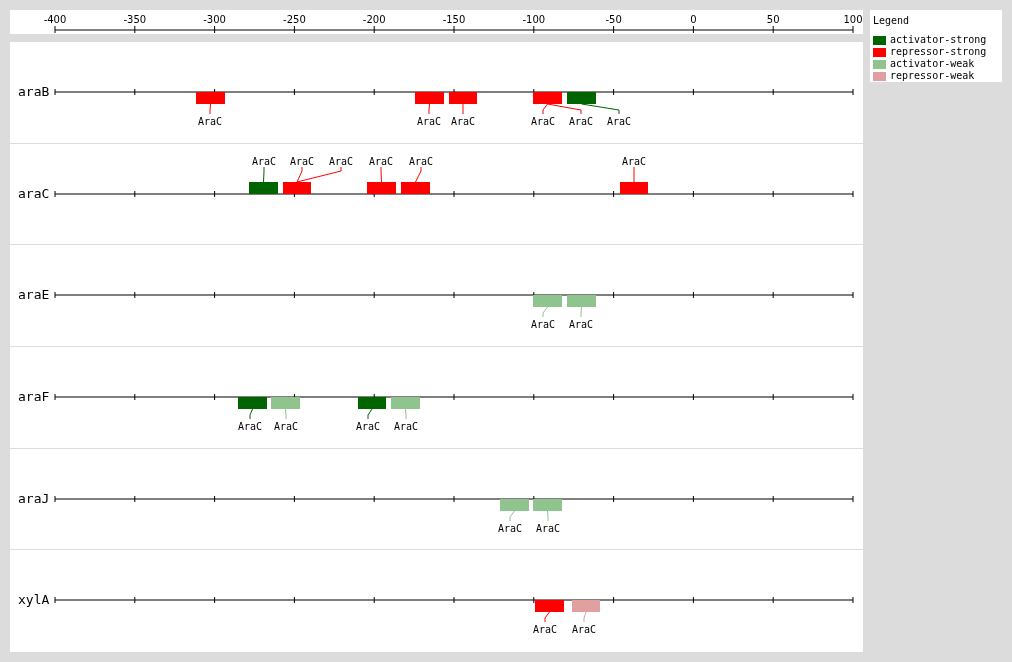 The height and width of the screenshot is (662, 1012). What do you see at coordinates (938, 52) in the screenshot?
I see `legend-label: repressor-strong` at bounding box center [938, 52].